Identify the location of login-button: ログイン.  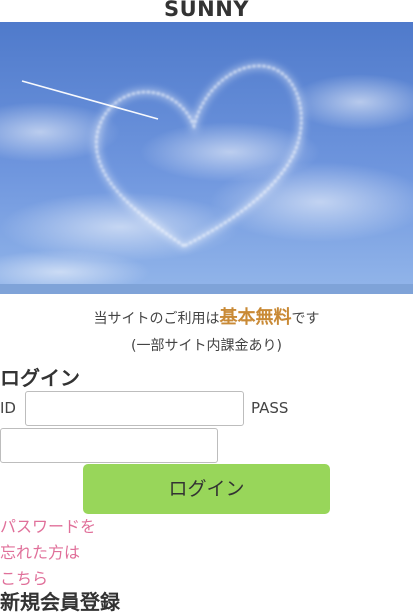
(206, 489).